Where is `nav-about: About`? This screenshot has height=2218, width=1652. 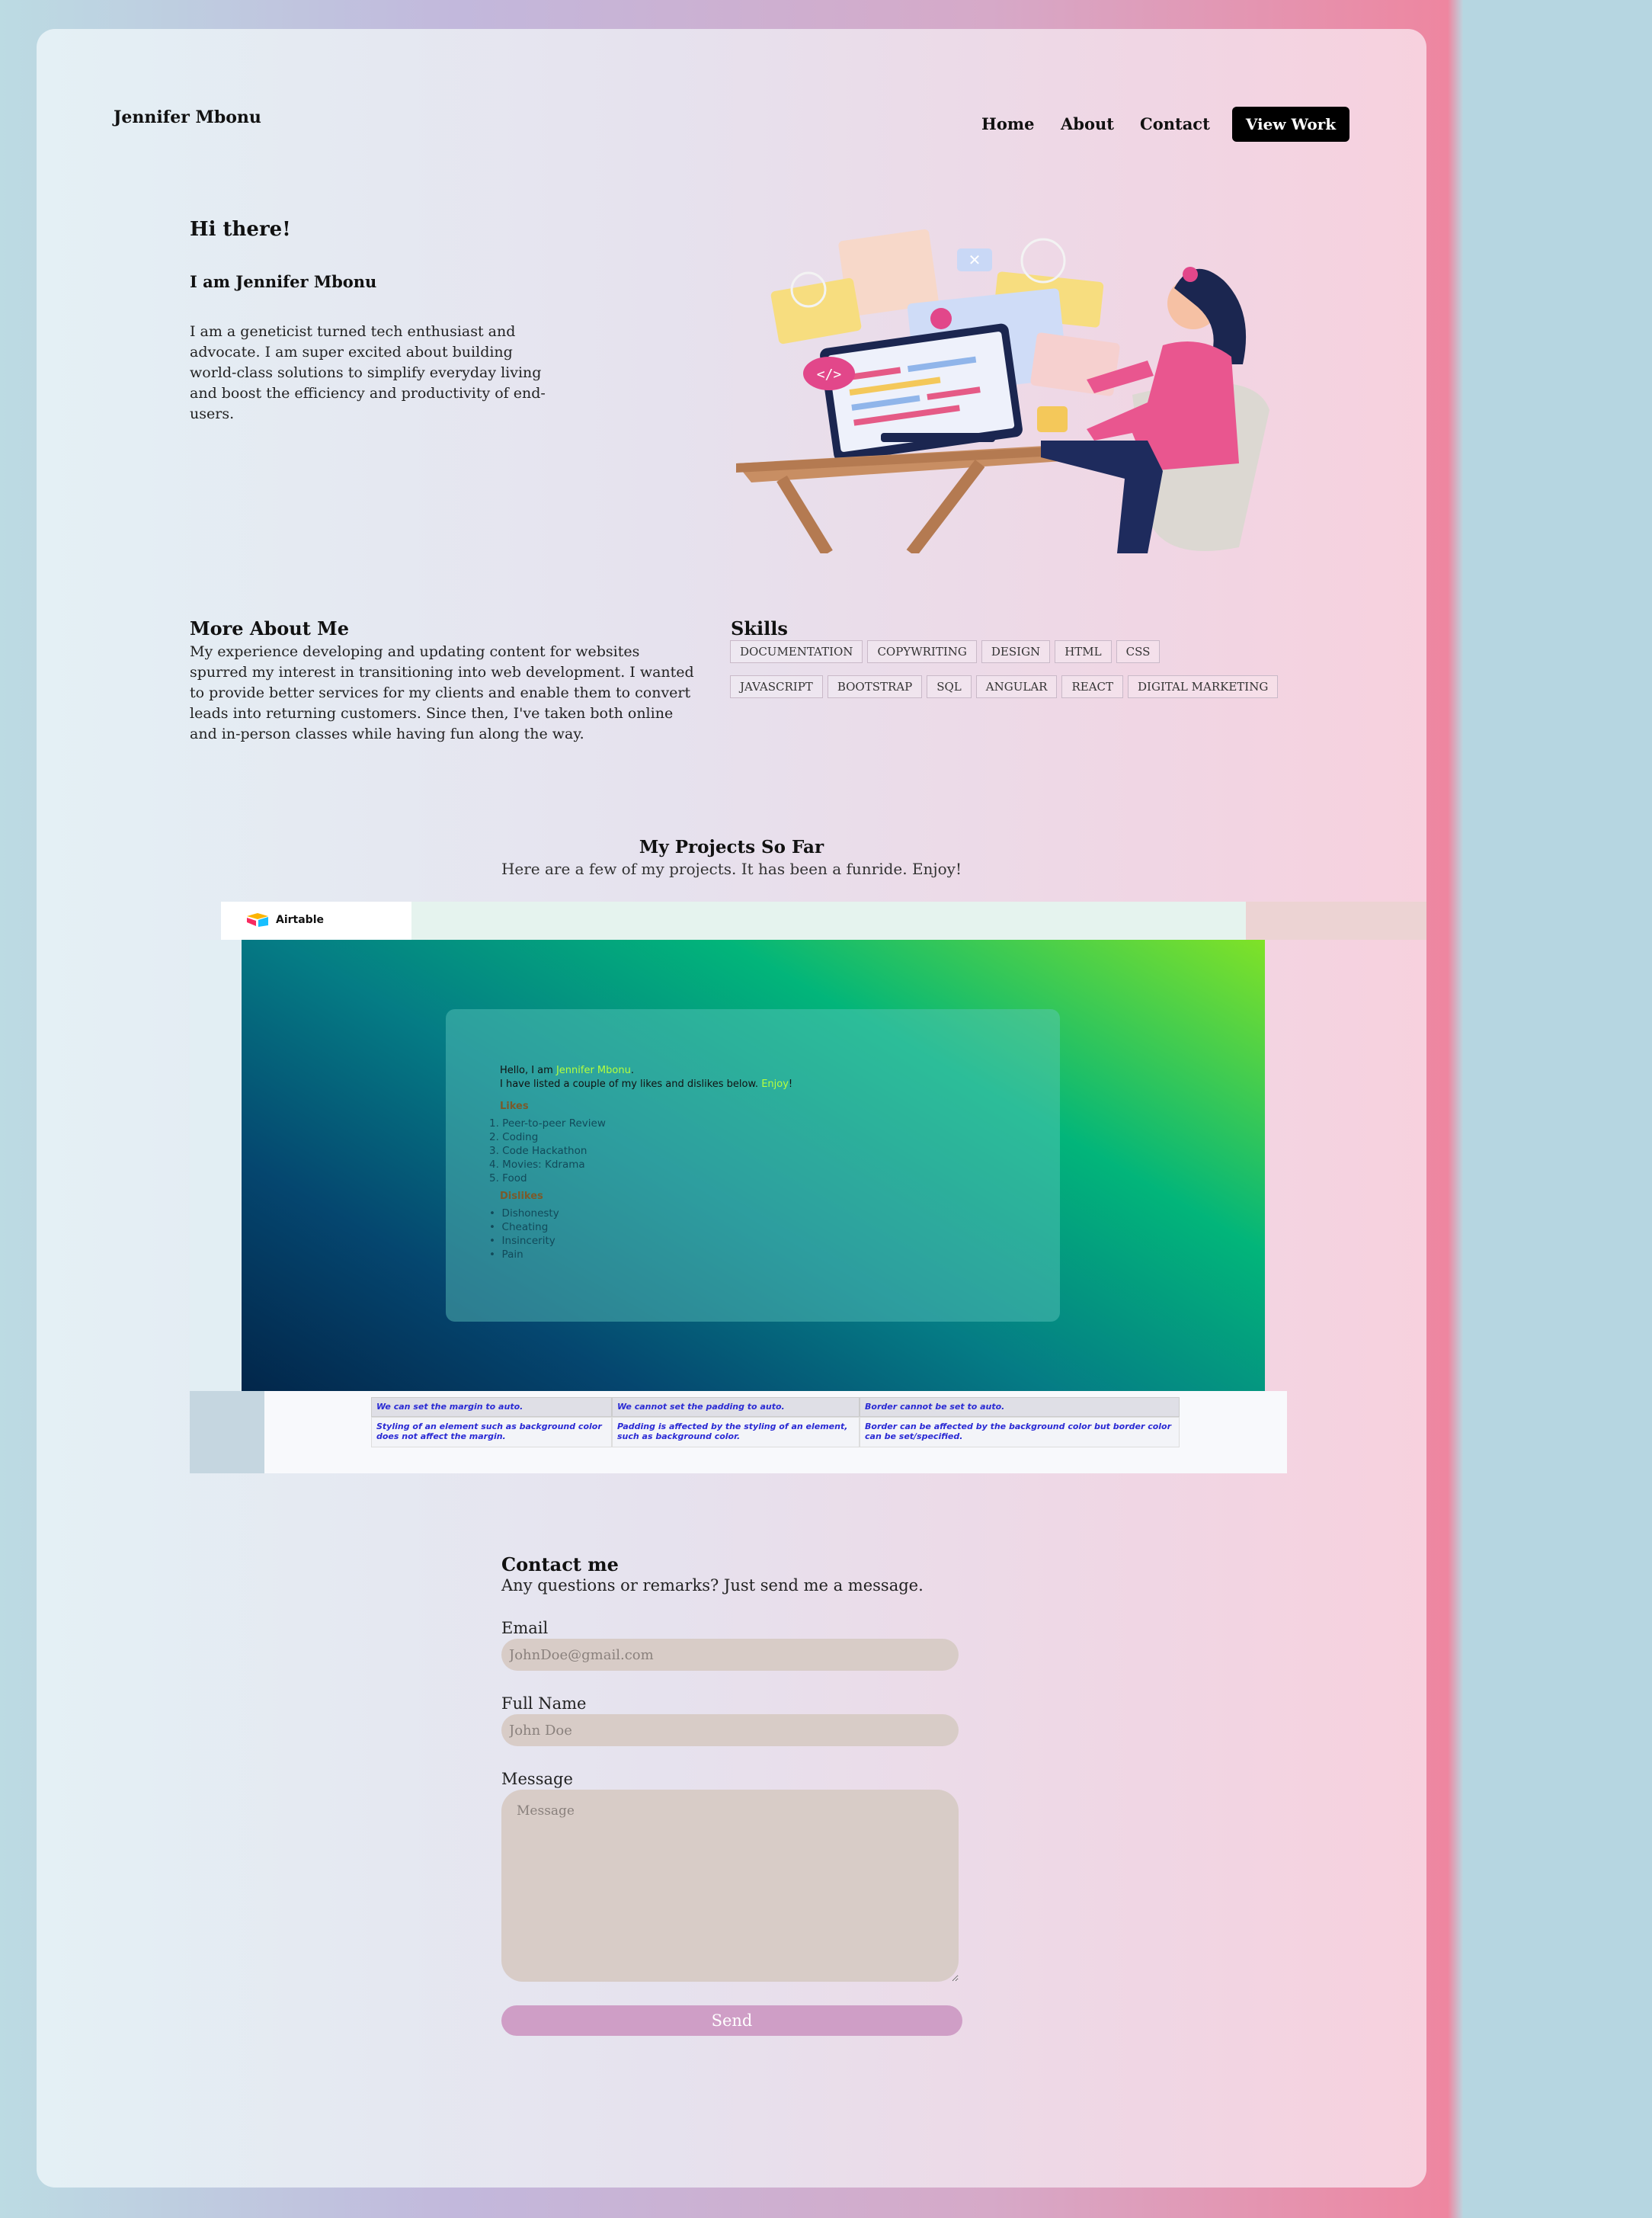 nav-about: About is located at coordinates (1087, 123).